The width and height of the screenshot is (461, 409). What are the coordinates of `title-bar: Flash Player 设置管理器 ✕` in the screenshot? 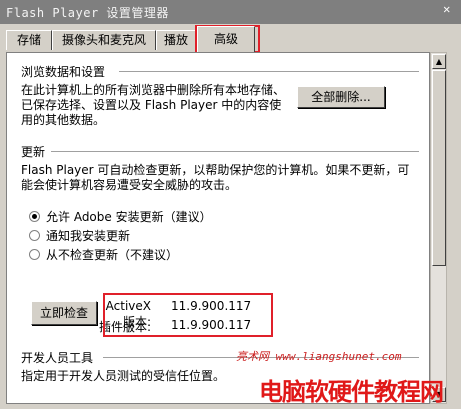 It's located at (230, 12).